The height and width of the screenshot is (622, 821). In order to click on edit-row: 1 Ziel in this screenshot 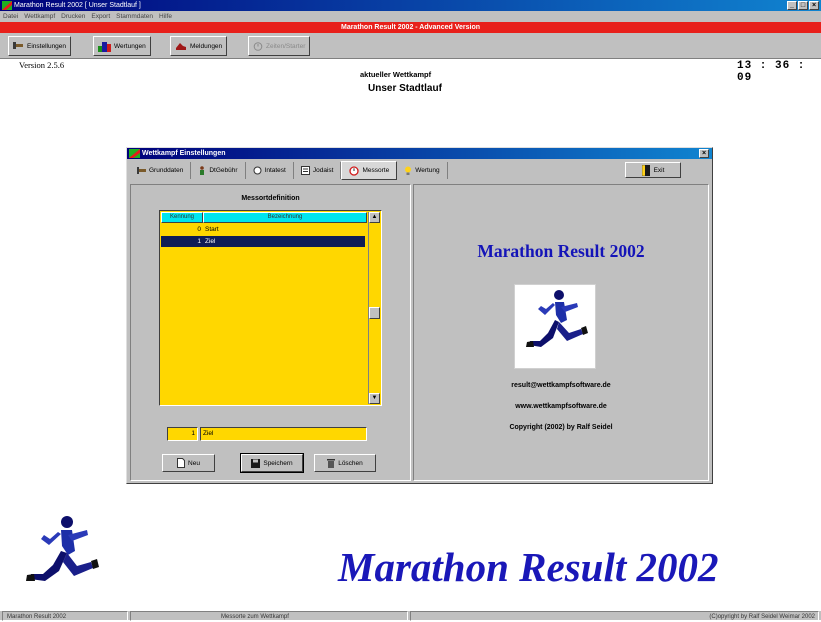, I will do `click(267, 434)`.